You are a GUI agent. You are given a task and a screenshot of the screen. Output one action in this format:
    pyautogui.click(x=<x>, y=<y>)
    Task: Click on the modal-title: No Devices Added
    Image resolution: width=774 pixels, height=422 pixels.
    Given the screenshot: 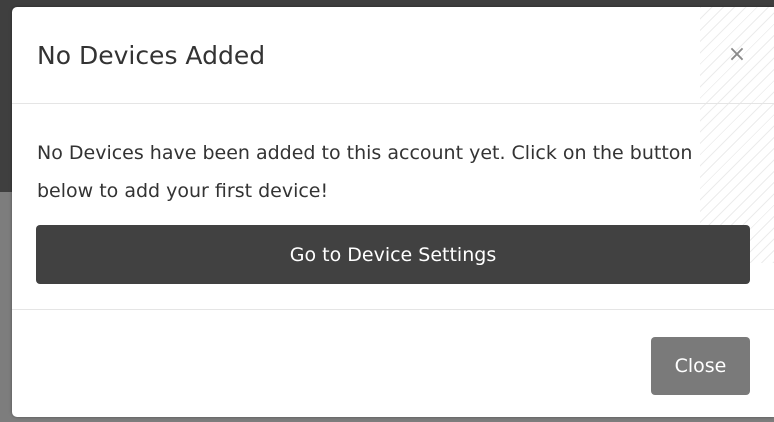 What is the action you would take?
    pyautogui.click(x=151, y=55)
    